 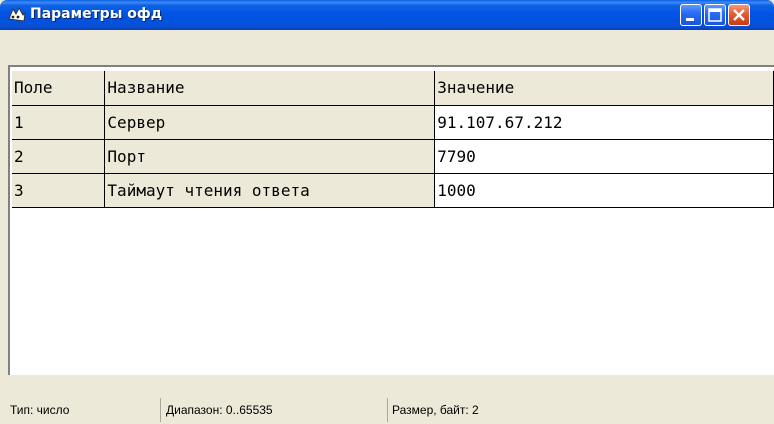 I want to click on cell-field: 3, so click(x=59, y=190).